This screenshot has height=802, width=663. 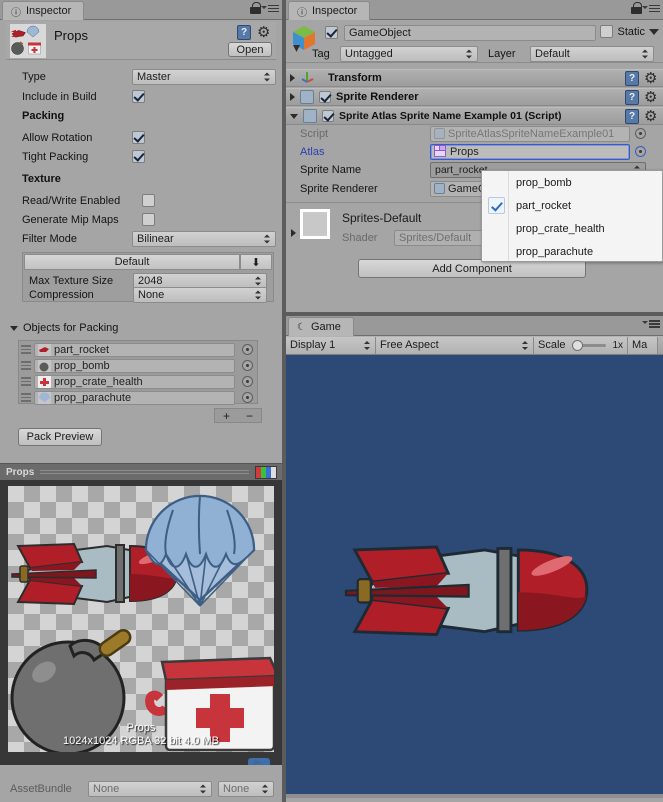 I want to click on compression-row: Compression None, so click(x=150, y=294).